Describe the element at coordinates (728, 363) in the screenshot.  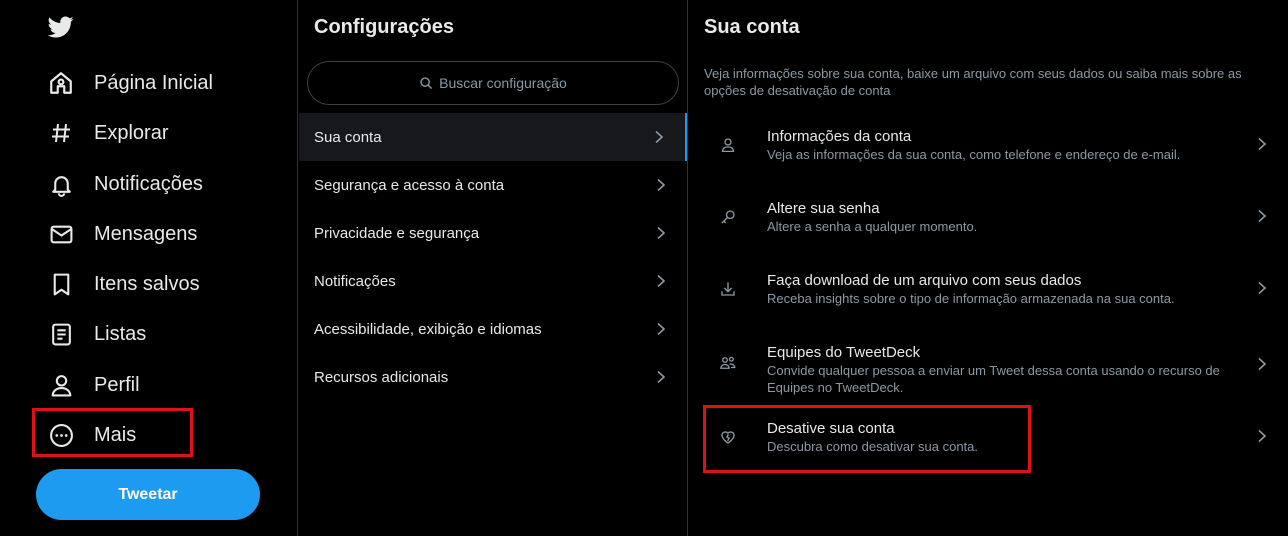
I see `team-icon` at that location.